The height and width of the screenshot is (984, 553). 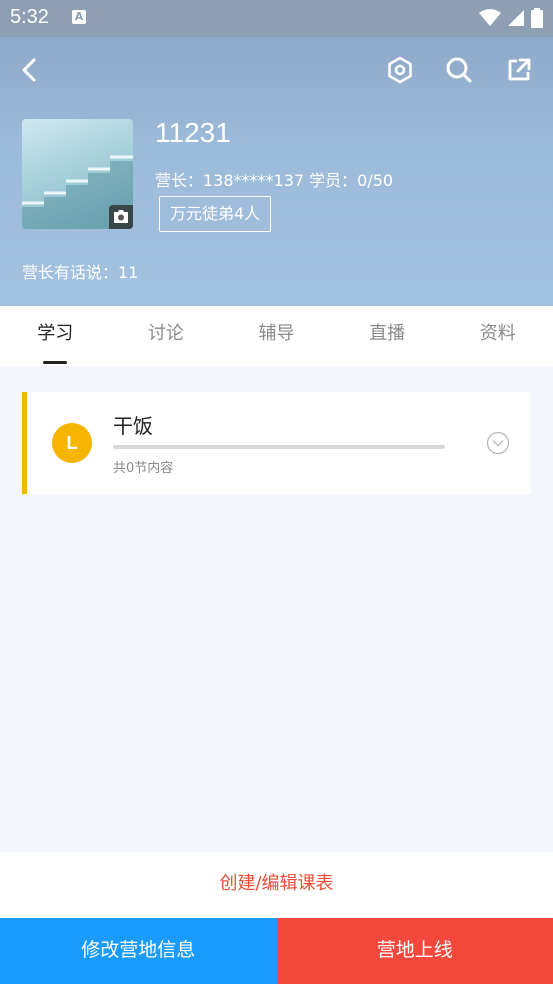 I want to click on lesson-badge: L, so click(x=72, y=443).